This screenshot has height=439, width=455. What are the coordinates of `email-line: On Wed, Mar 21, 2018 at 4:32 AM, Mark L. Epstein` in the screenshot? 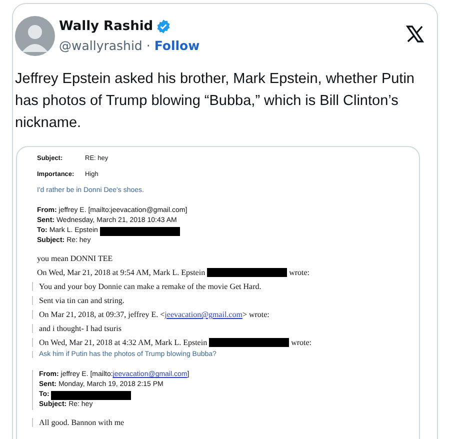 It's located at (123, 342).